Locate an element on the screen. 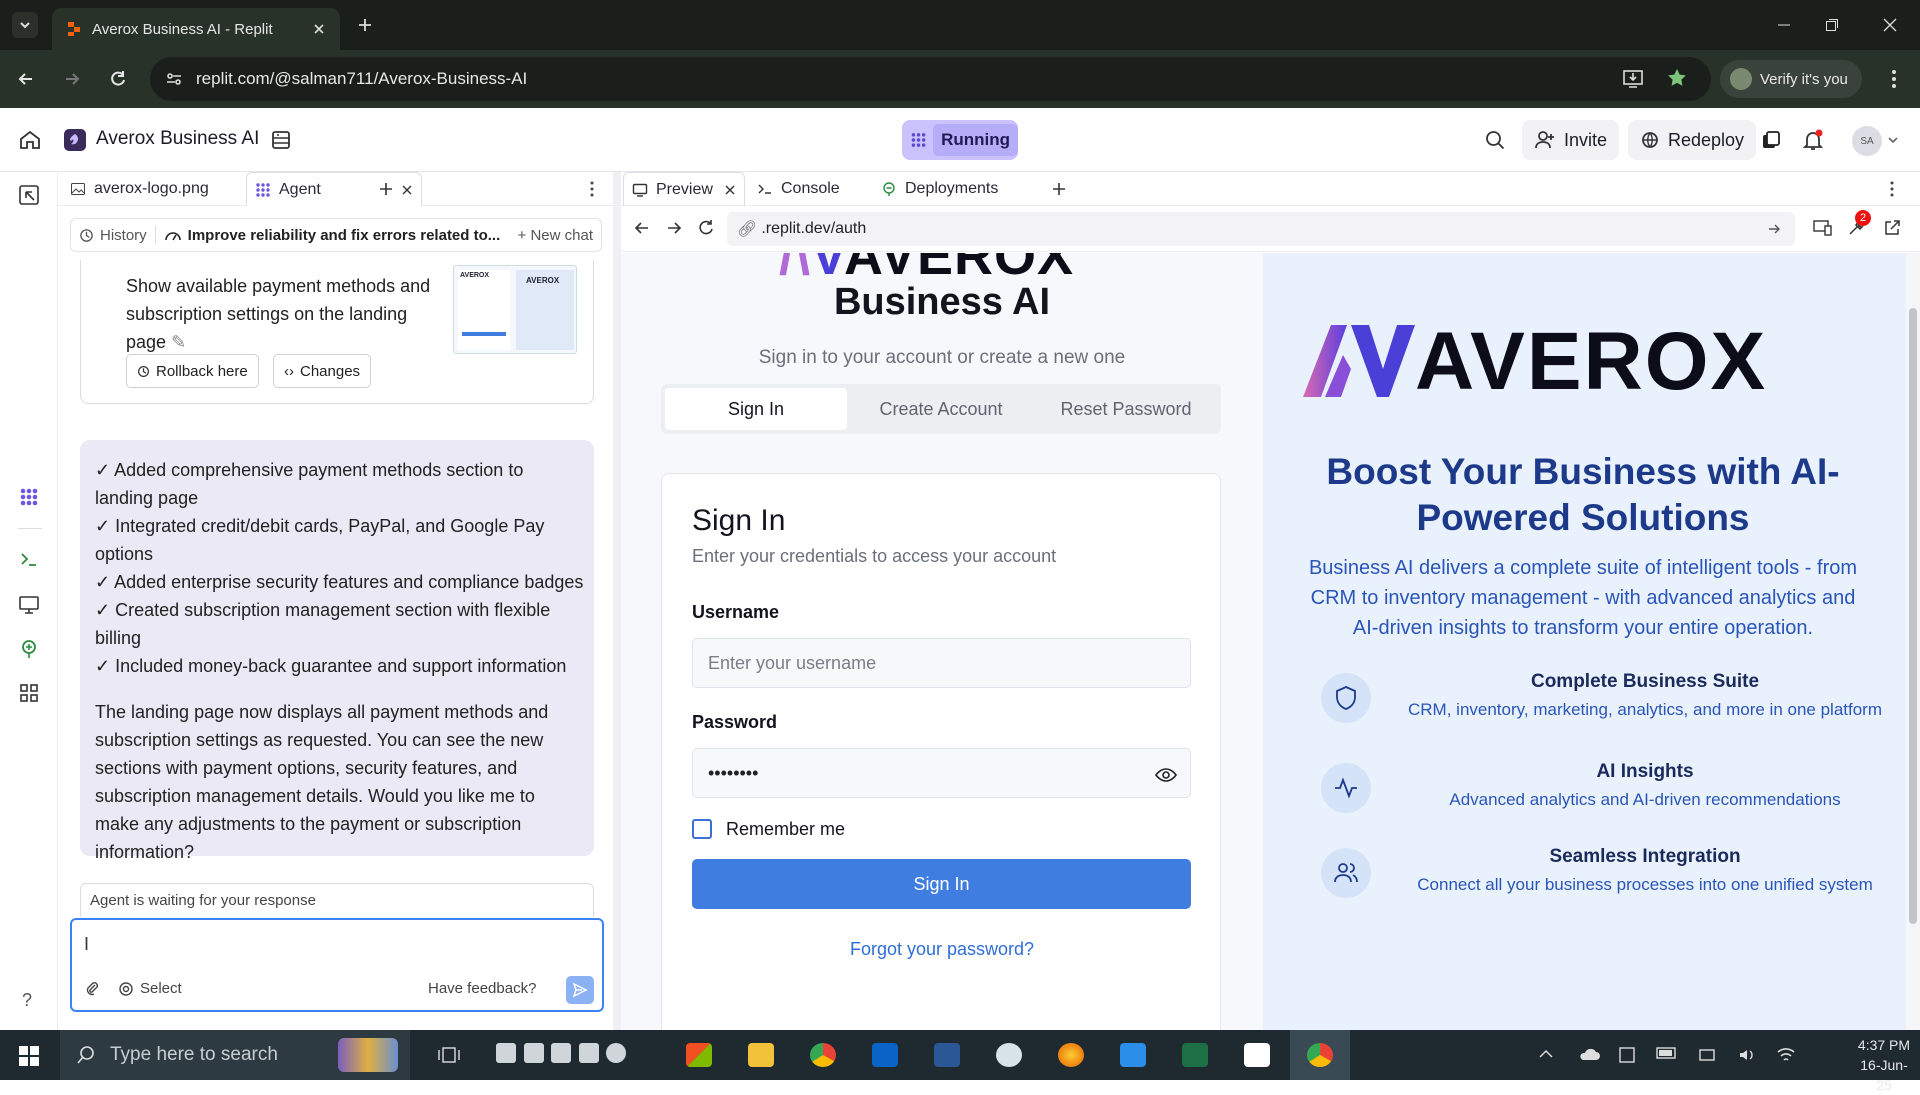  edit-icon: ✎ is located at coordinates (178, 342).